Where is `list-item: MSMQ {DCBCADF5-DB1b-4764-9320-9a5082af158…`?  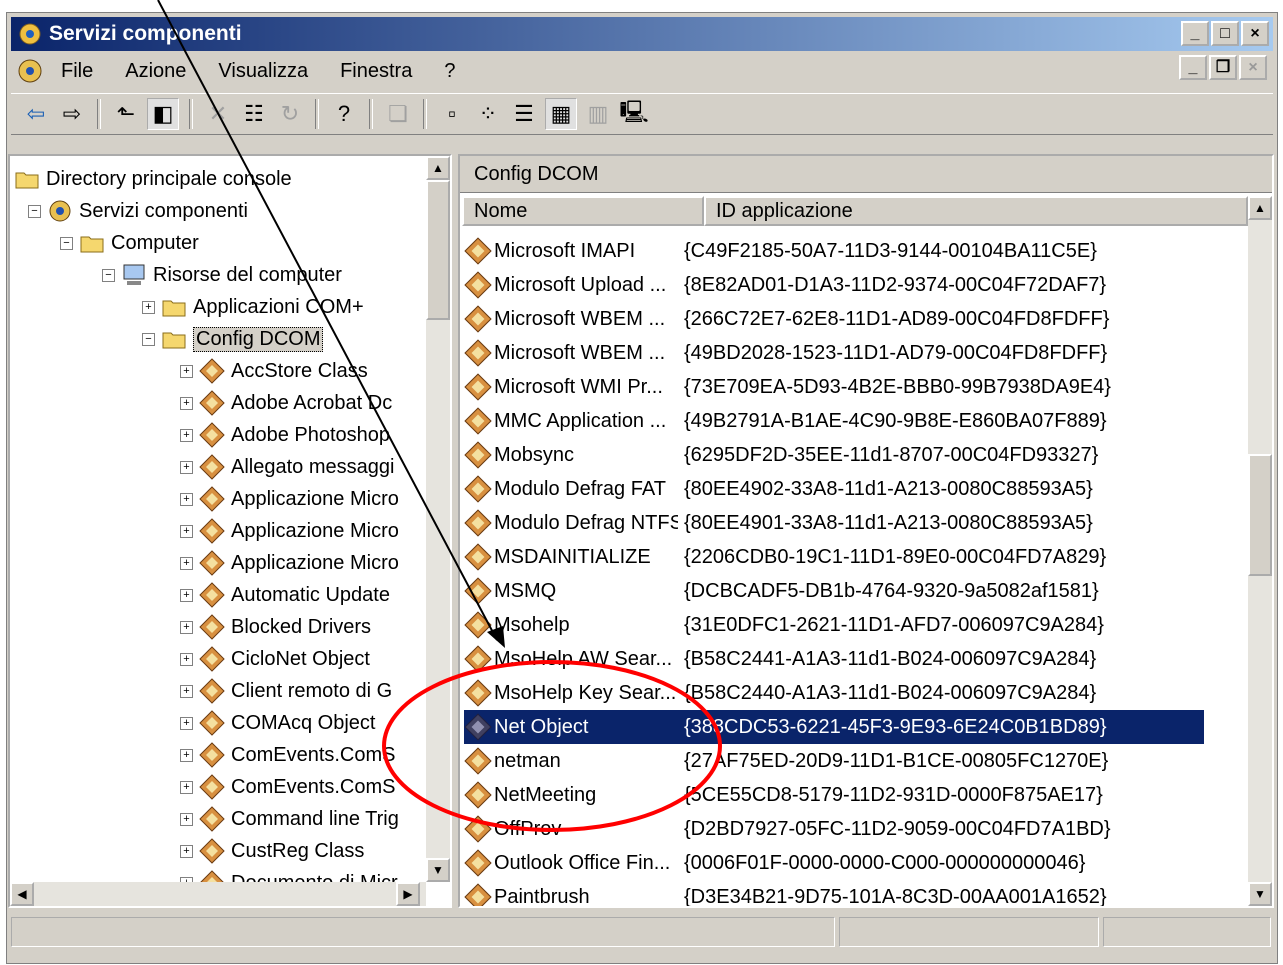
list-item: MSMQ {DCBCADF5-DB1b-4764-9320-9a5082af158… is located at coordinates (834, 591).